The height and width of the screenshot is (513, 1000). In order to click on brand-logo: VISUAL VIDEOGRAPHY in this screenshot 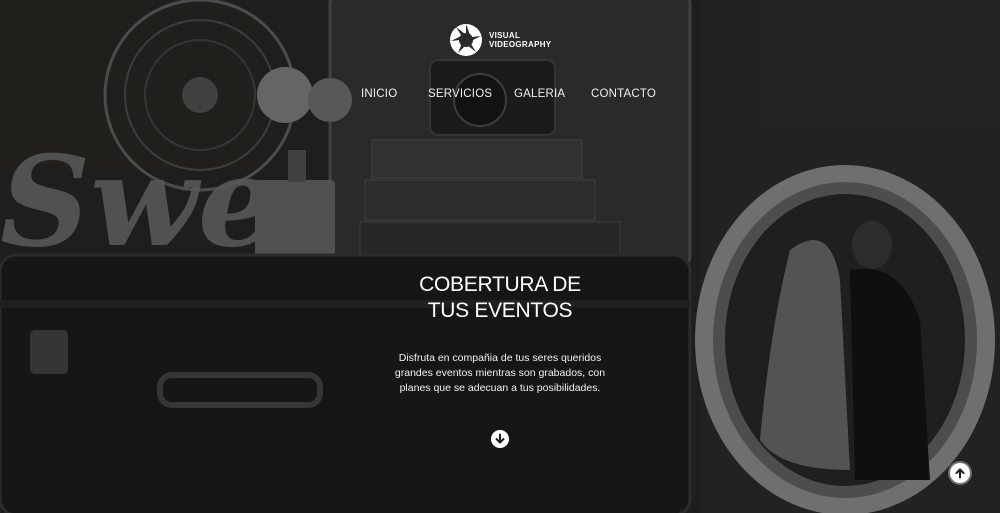, I will do `click(504, 40)`.